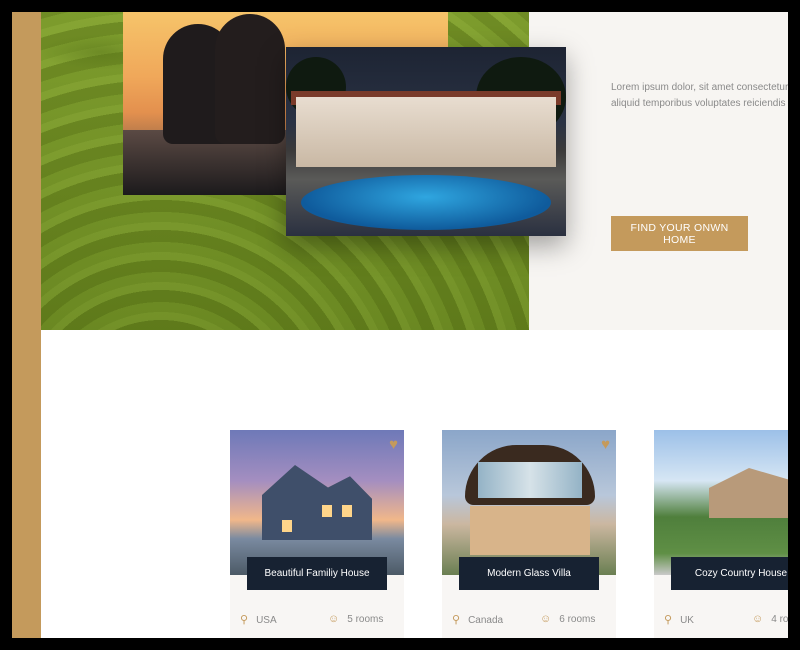  Describe the element at coordinates (426, 141) in the screenshot. I see `hero-photo-villa-pool` at that location.